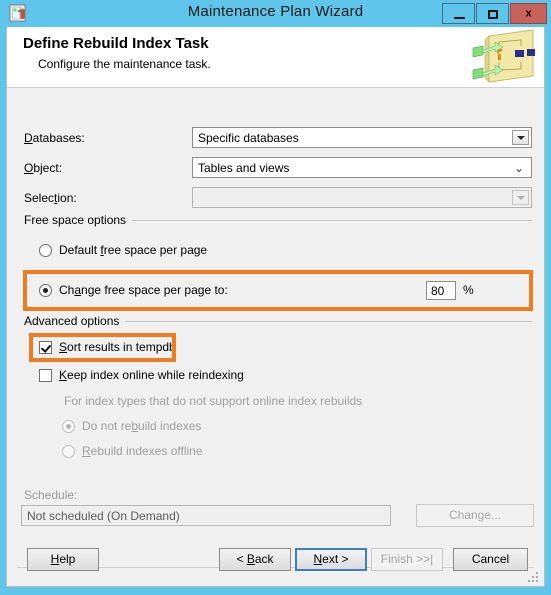 This screenshot has height=595, width=551. Describe the element at coordinates (45, 290) in the screenshot. I see `radio-change-free-space` at that location.